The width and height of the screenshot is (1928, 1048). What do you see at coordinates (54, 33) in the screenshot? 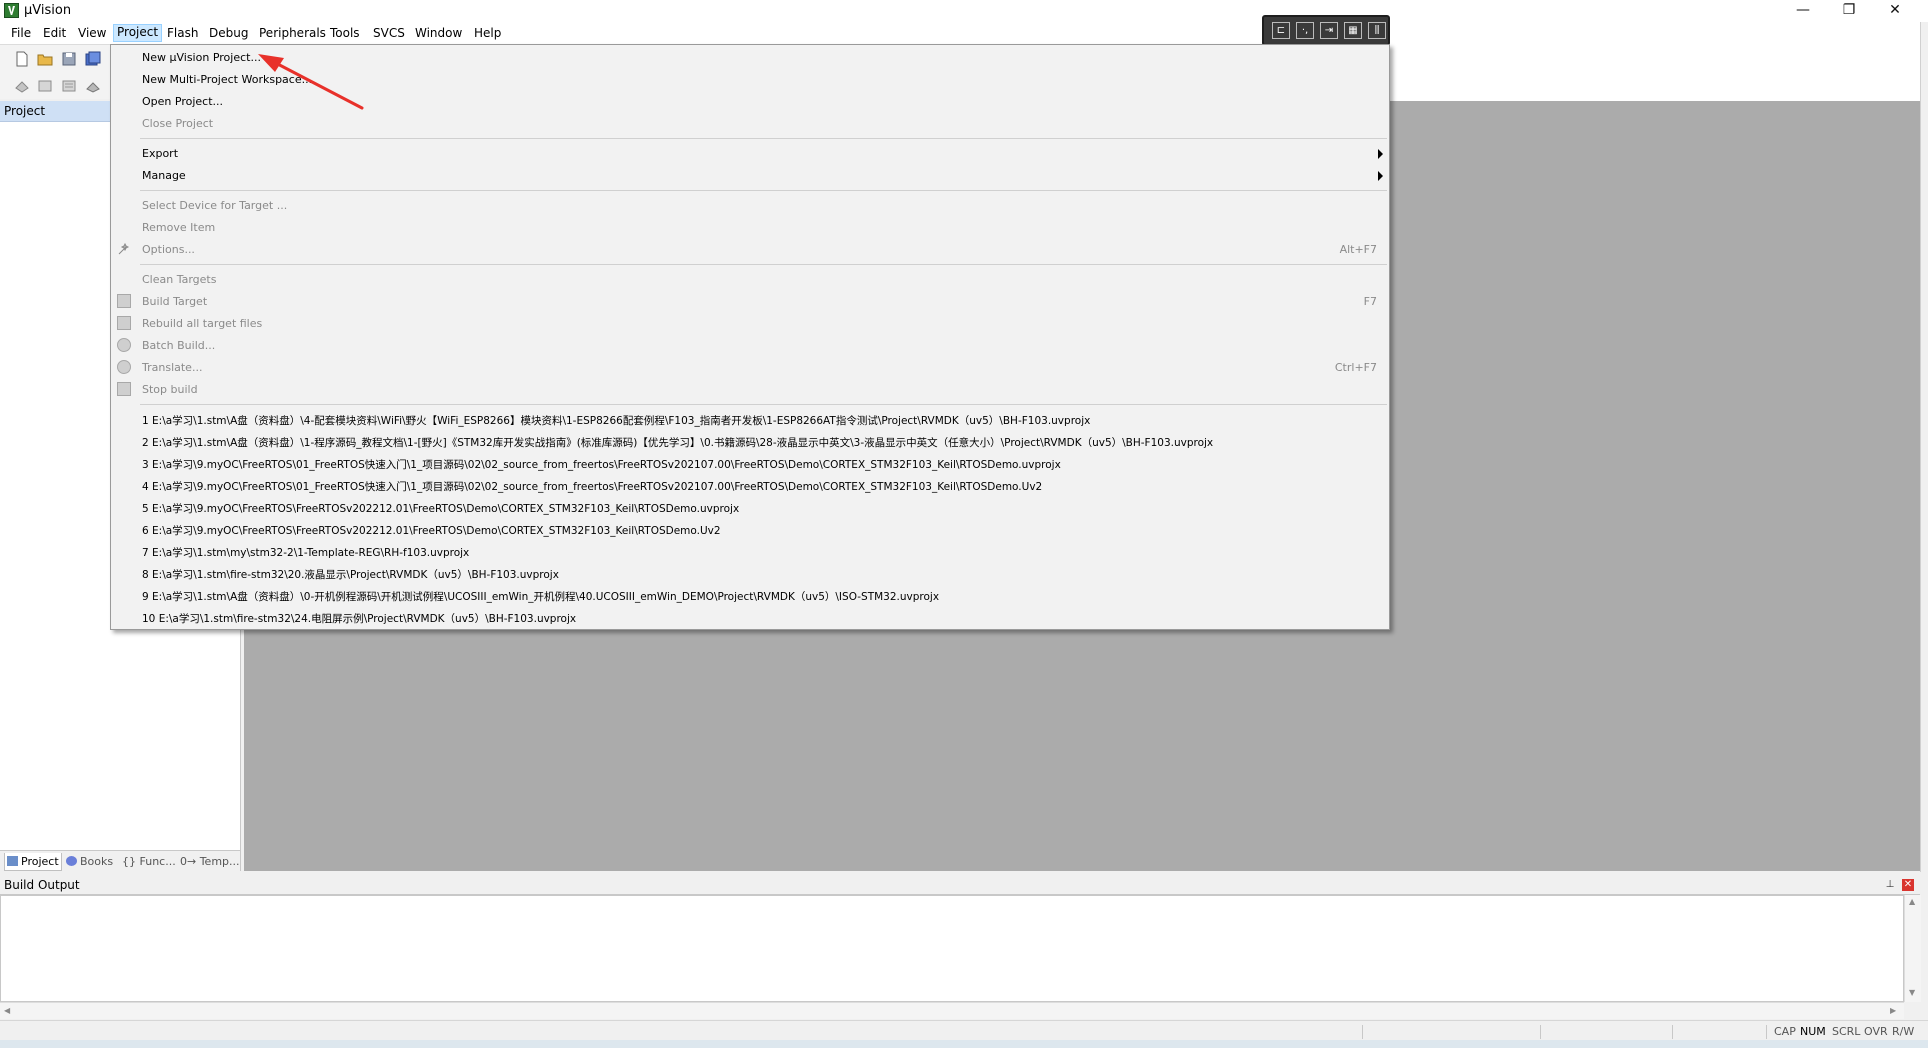
I see `menu-edit: Edit` at bounding box center [54, 33].